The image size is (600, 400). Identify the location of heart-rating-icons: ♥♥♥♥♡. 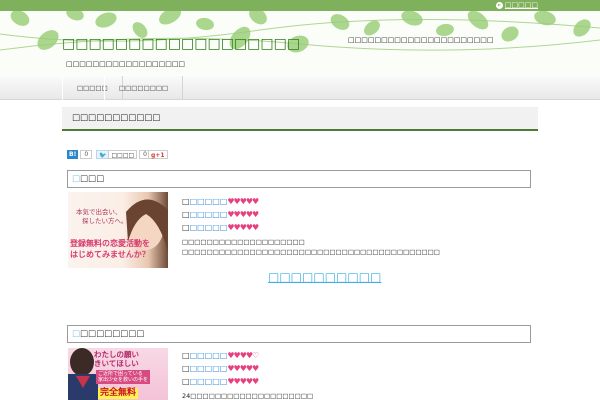
(243, 355).